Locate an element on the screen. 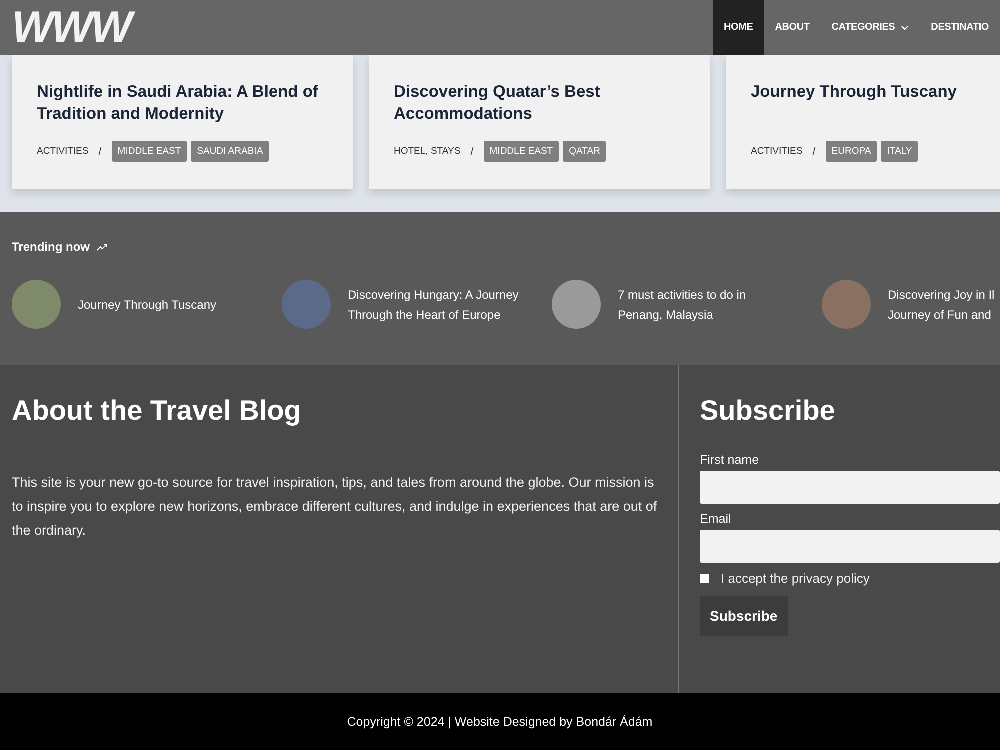  nav-link: ABOUT is located at coordinates (792, 27).